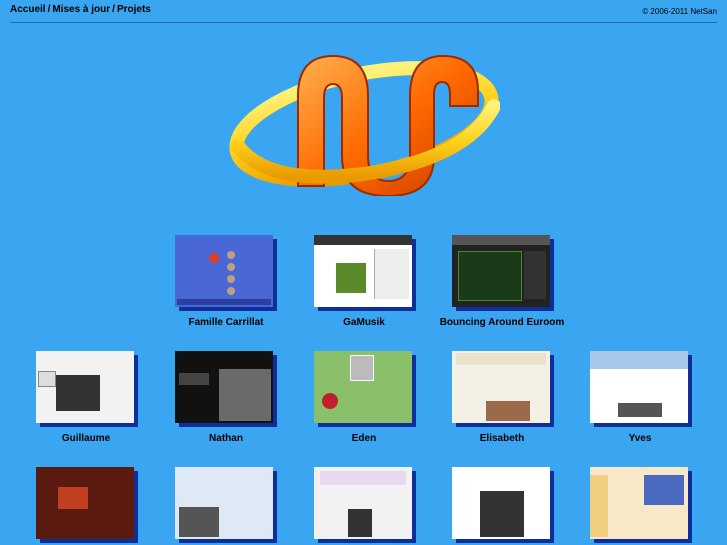 The image size is (727, 545). I want to click on nav-link-updates: Mises à jour, so click(81, 9).